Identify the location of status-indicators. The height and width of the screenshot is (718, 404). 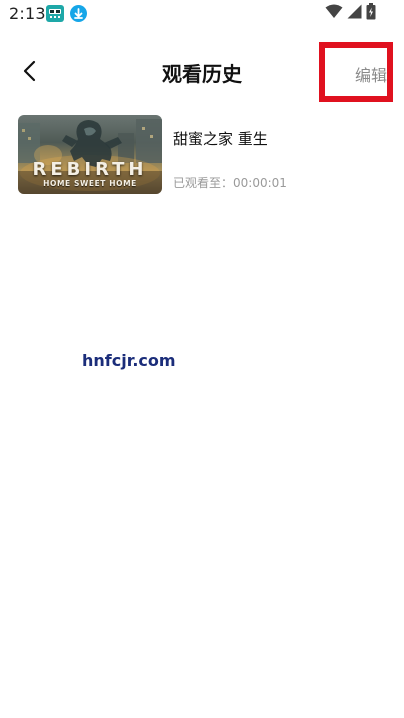
(350, 13).